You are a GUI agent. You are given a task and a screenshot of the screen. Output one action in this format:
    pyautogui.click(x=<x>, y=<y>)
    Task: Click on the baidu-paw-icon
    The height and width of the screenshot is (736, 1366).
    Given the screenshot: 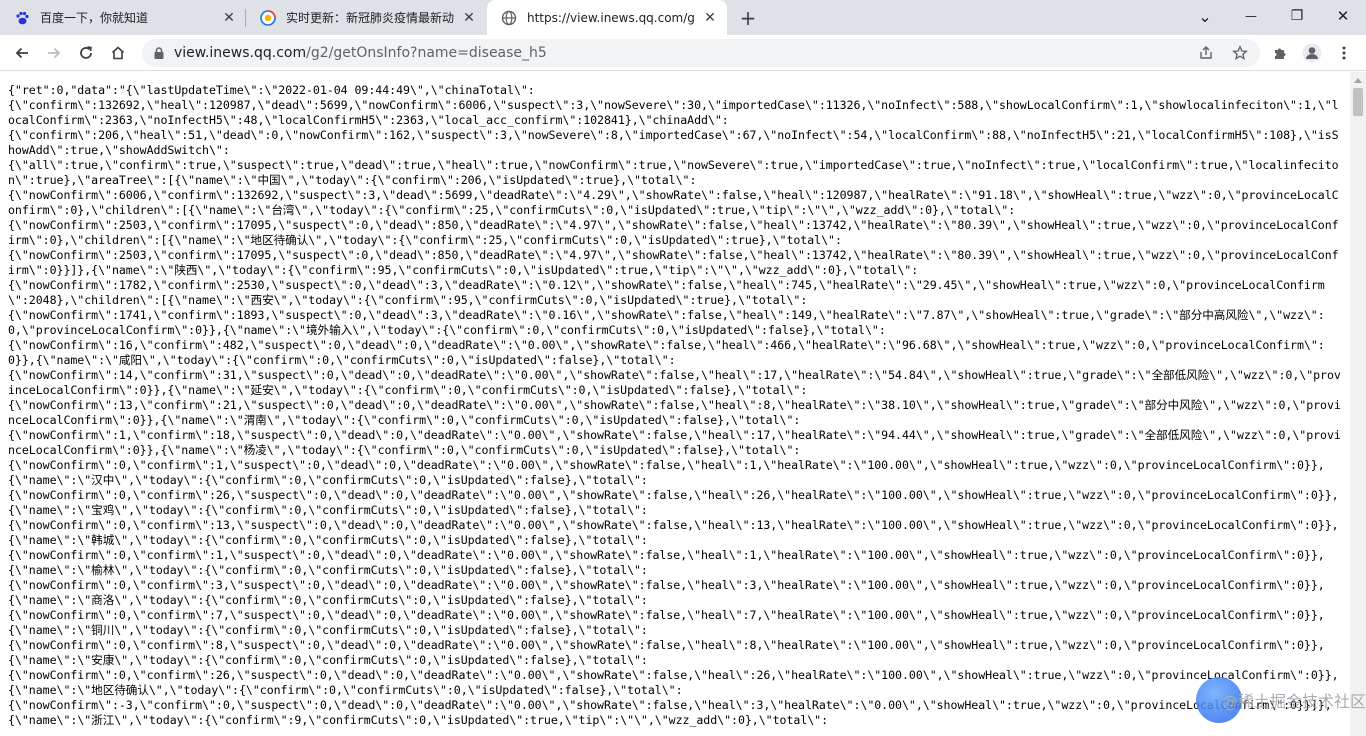 What is the action you would take?
    pyautogui.click(x=22, y=18)
    